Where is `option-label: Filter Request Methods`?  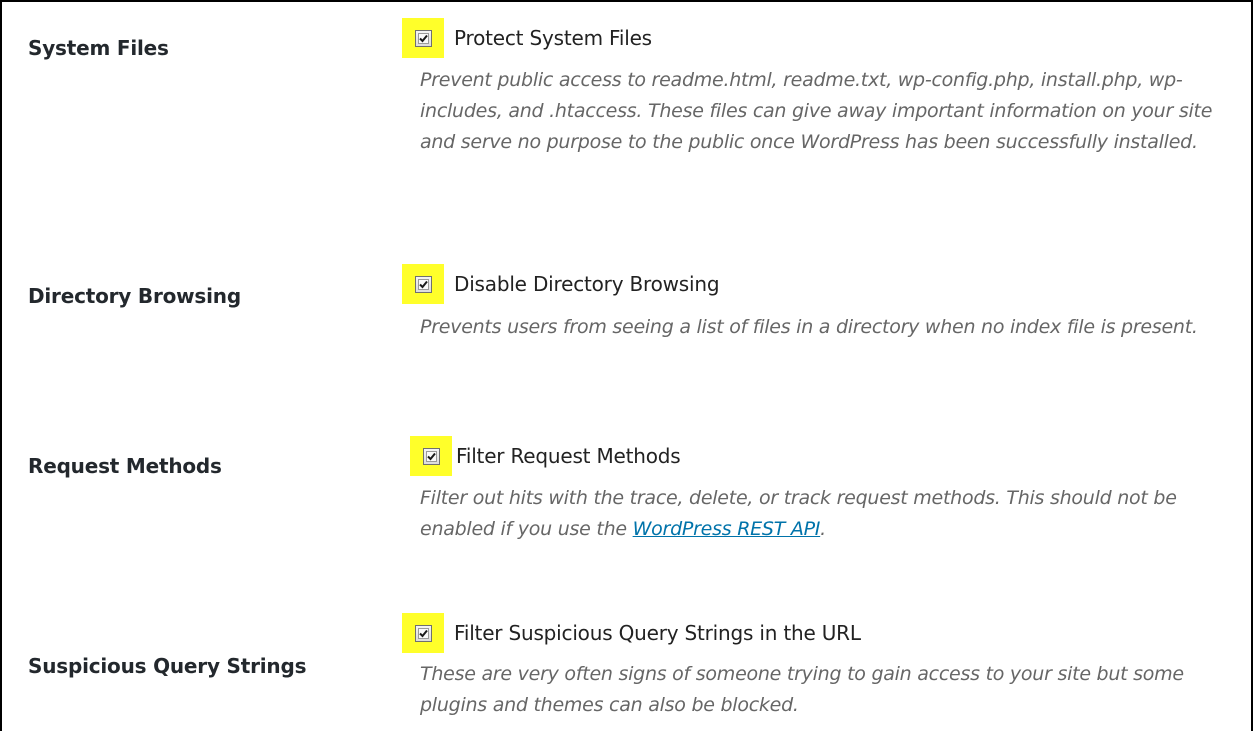 option-label: Filter Request Methods is located at coordinates (568, 456).